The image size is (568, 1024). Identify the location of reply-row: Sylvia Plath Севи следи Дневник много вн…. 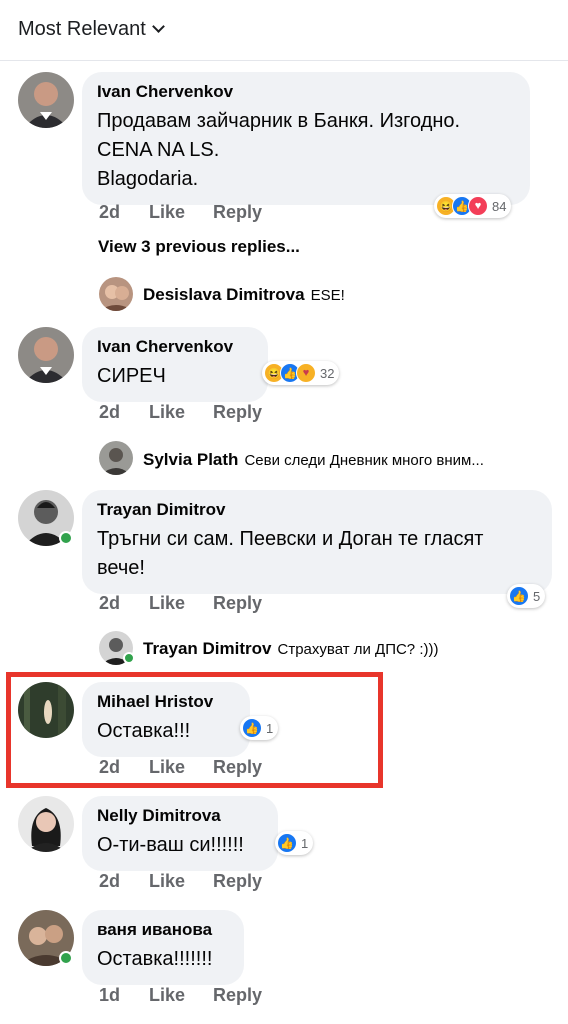
(313, 460).